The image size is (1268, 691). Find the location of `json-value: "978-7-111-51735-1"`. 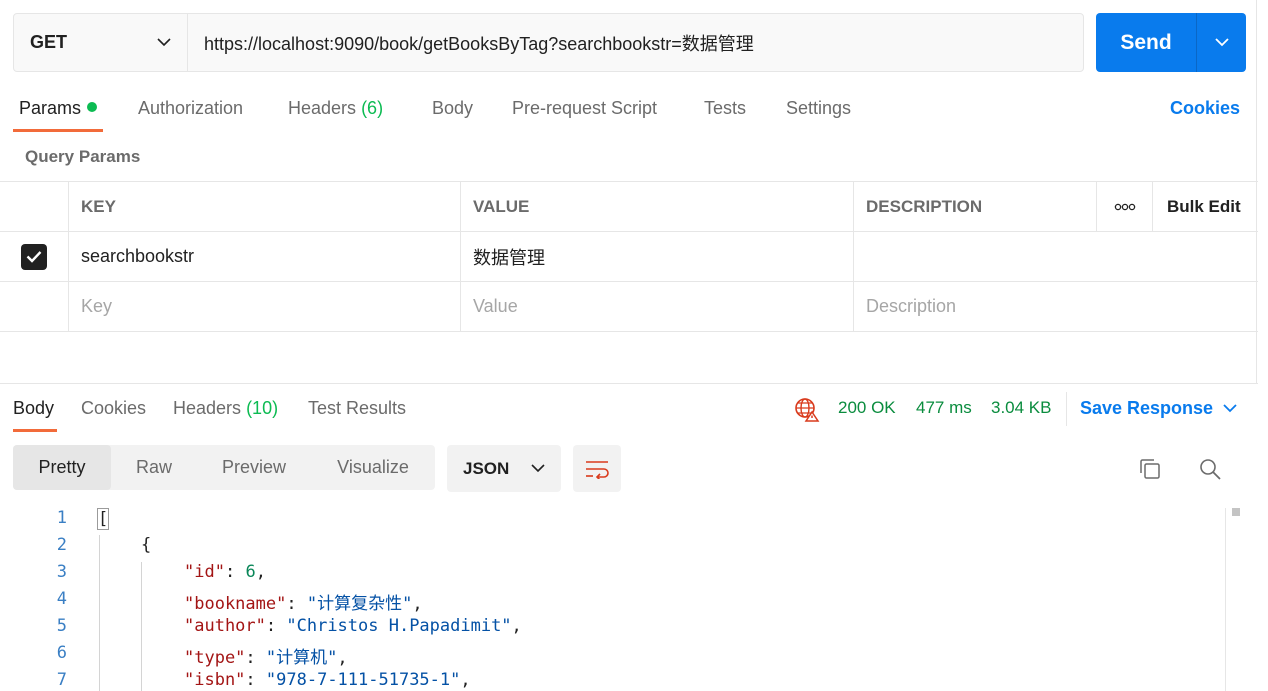

json-value: "978-7-111-51735-1" is located at coordinates (363, 680).